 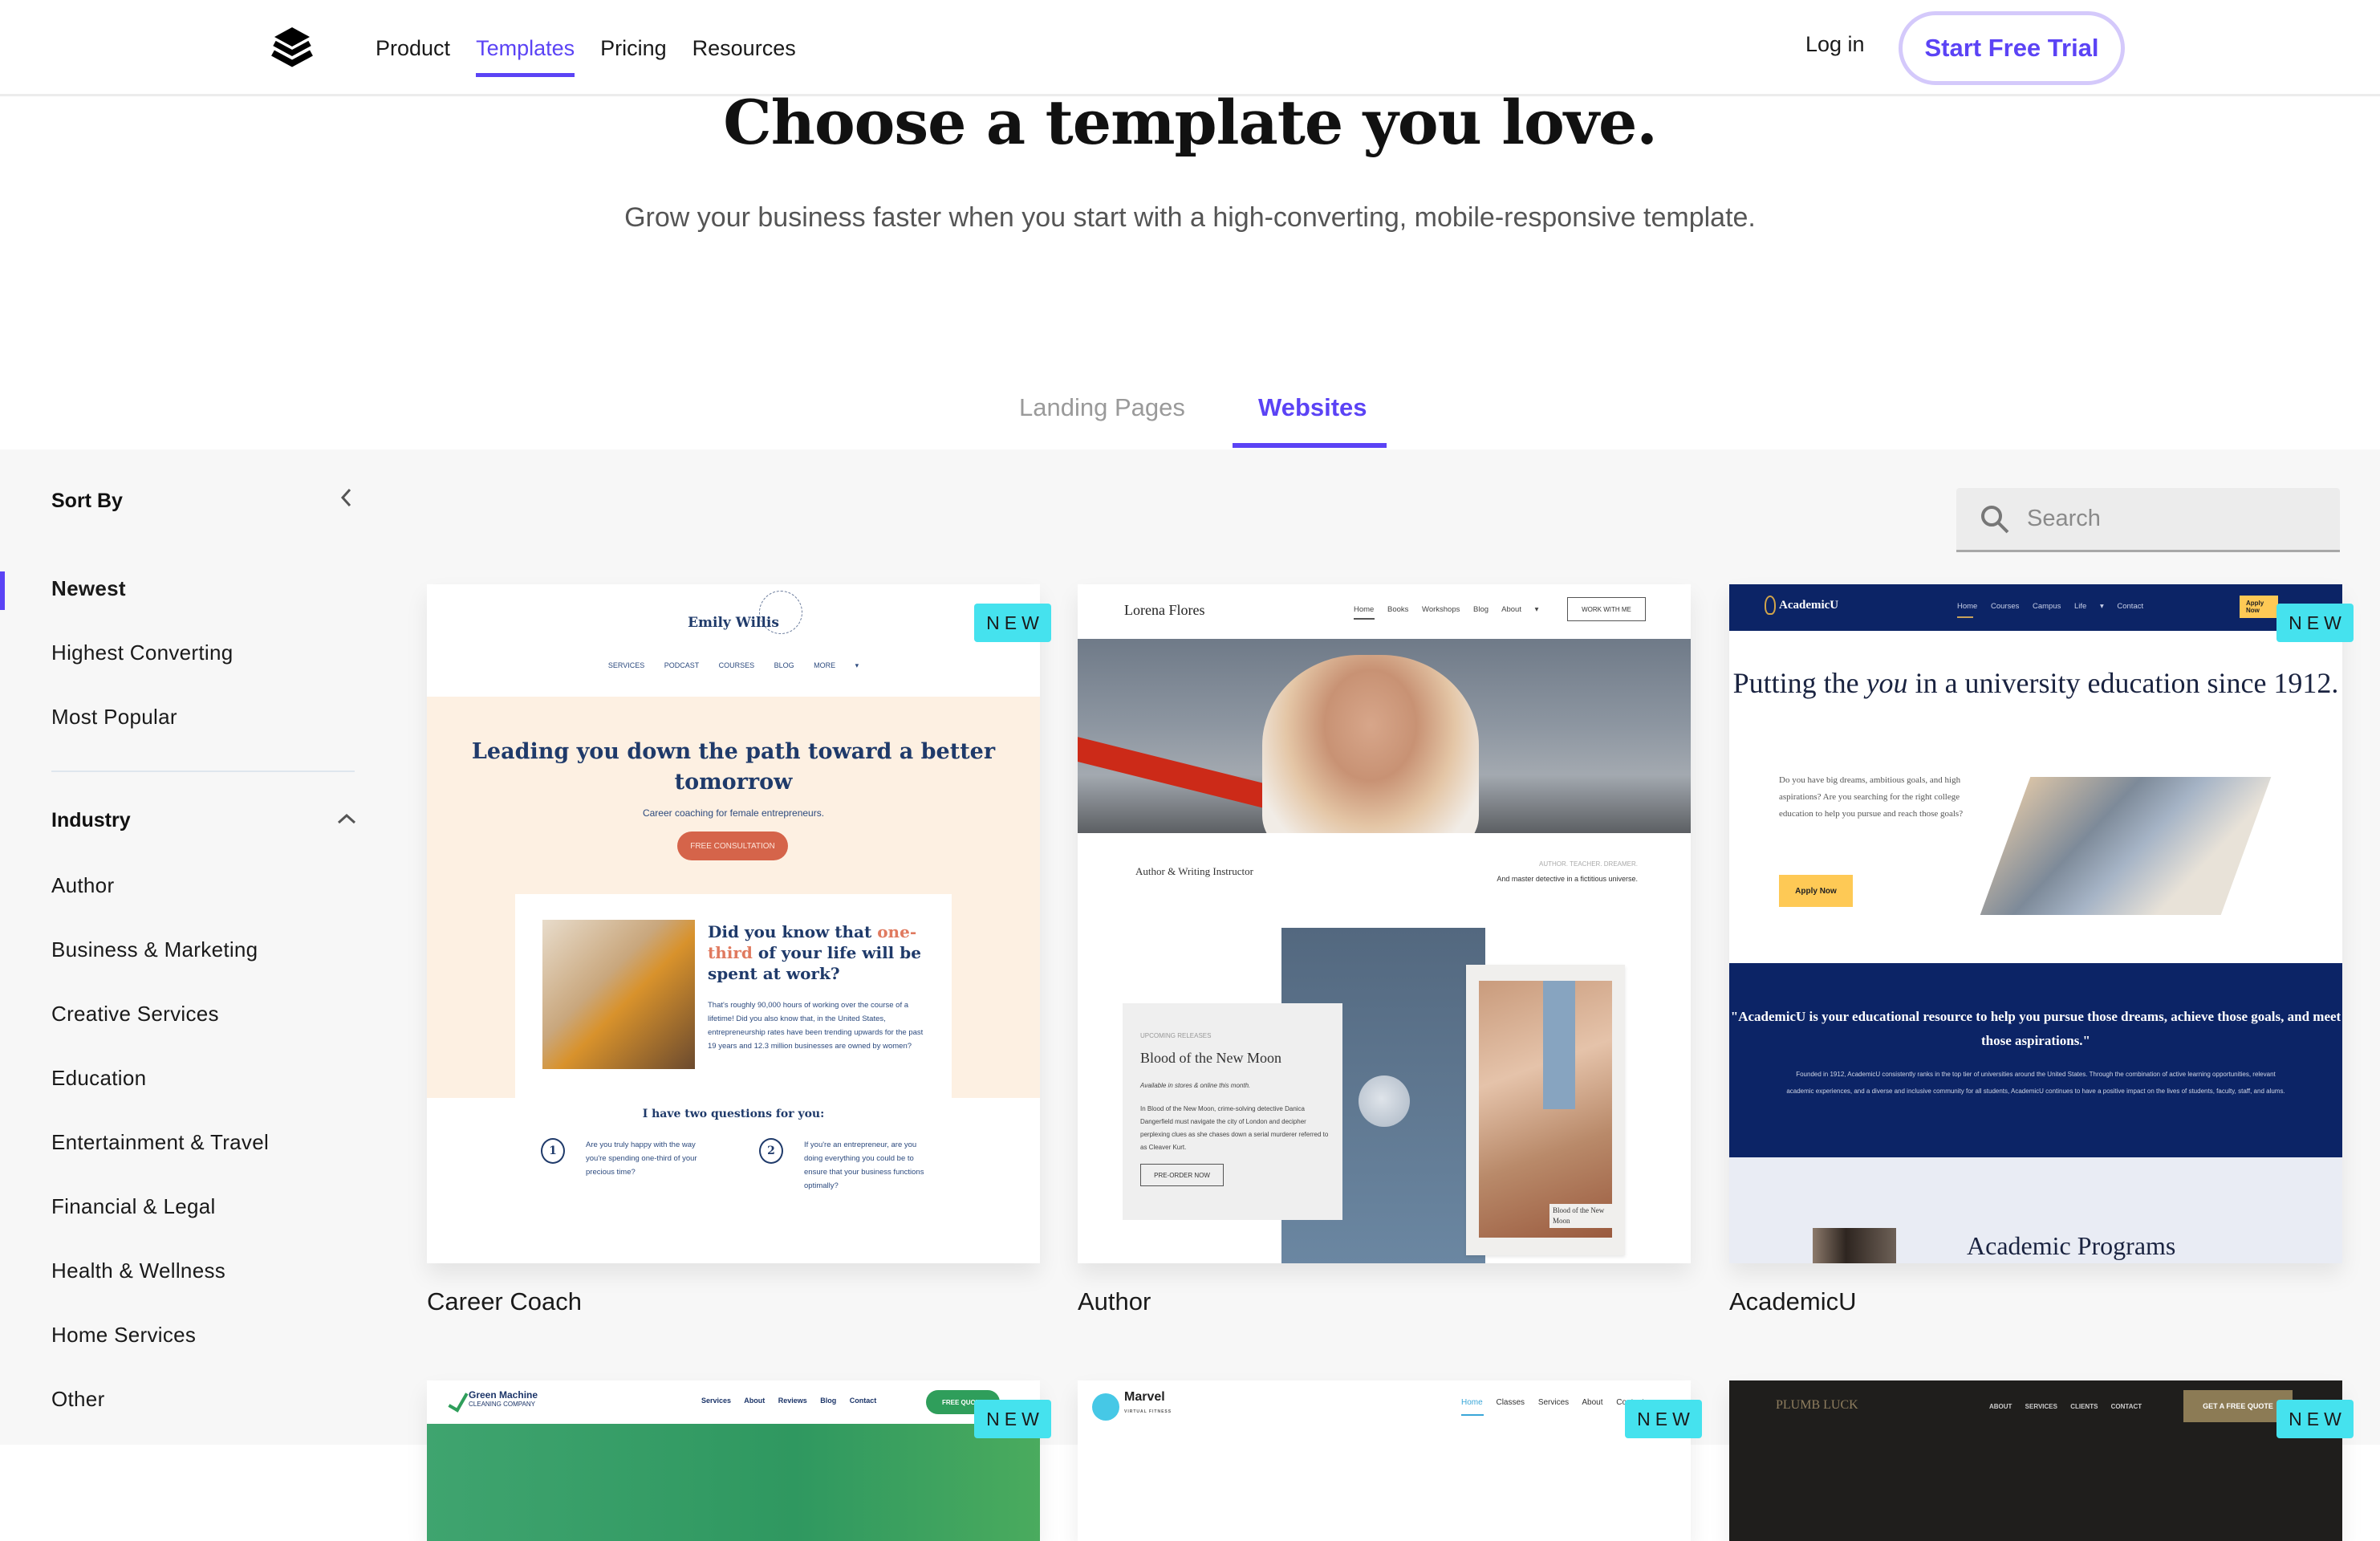 What do you see at coordinates (525, 48) in the screenshot?
I see `nav-templates: Templates` at bounding box center [525, 48].